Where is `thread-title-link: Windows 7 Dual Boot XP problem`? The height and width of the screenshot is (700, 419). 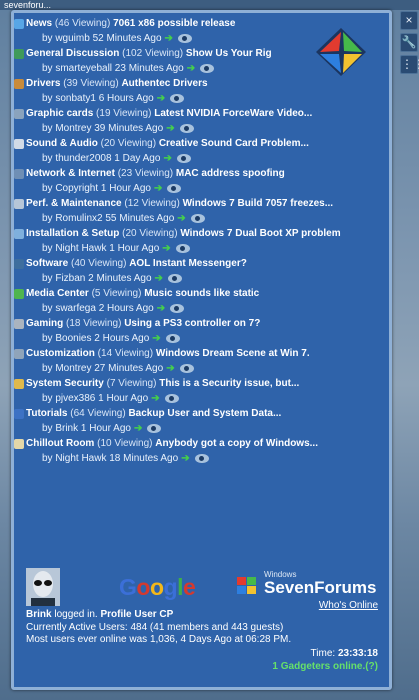
thread-title-link: Windows 7 Dual Boot XP problem is located at coordinates (260, 233).